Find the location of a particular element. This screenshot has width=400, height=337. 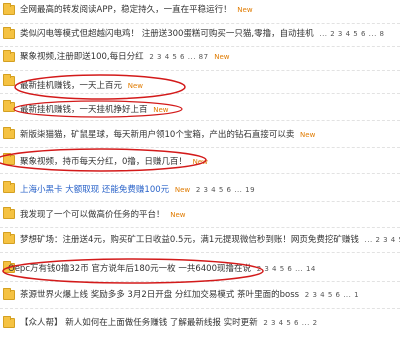

thread-title: 新人如何在上面做任务赚钱 了解最新线报 实时更新 is located at coordinates (161, 323).